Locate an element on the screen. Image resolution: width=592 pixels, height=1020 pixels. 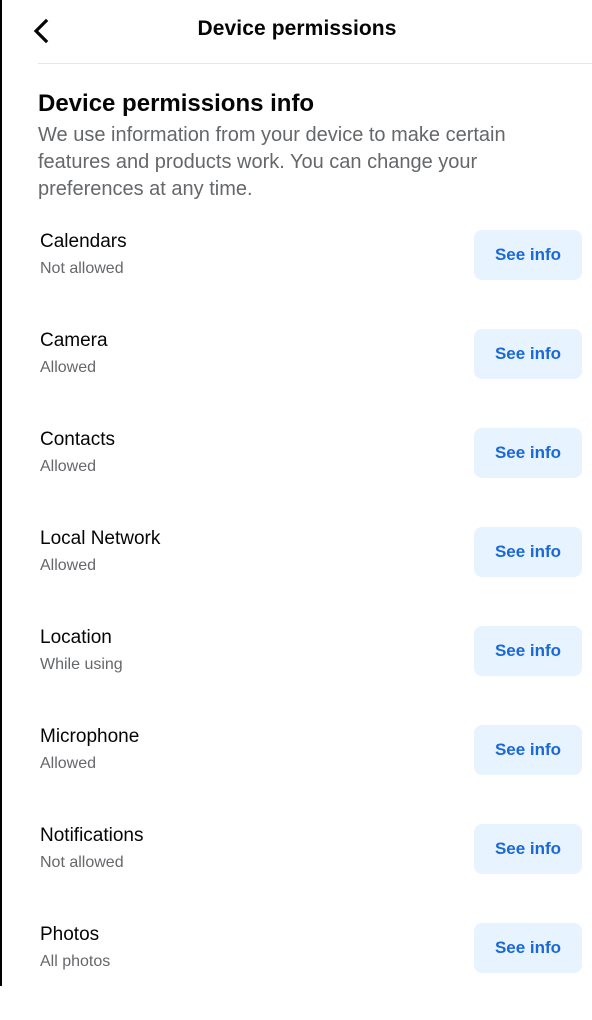
permission-row-contacts: Contacts Allowed See info is located at coordinates (310, 475).